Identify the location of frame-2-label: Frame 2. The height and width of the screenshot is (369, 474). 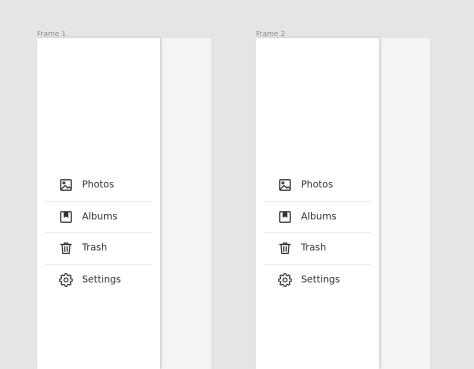
(271, 34).